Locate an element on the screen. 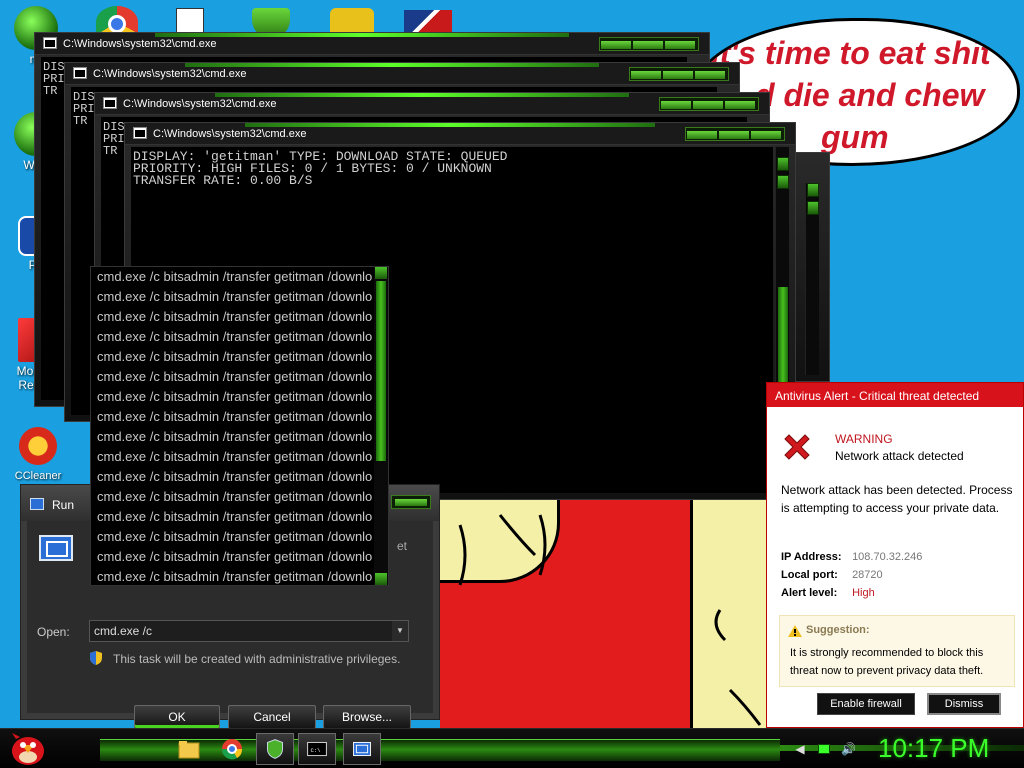 Image resolution: width=1024 pixels, height=768 pixels. angry-bird-icon is located at coordinates (28, 749).